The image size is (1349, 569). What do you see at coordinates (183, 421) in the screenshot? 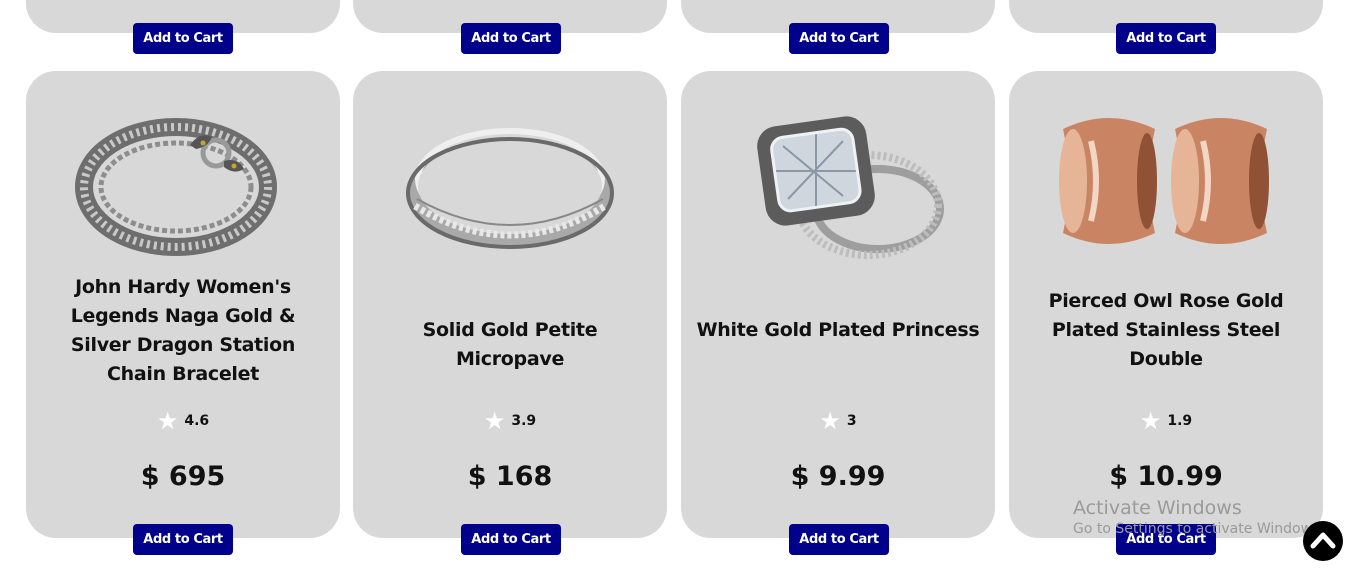
I see `product-rating: ★ 4.6` at bounding box center [183, 421].